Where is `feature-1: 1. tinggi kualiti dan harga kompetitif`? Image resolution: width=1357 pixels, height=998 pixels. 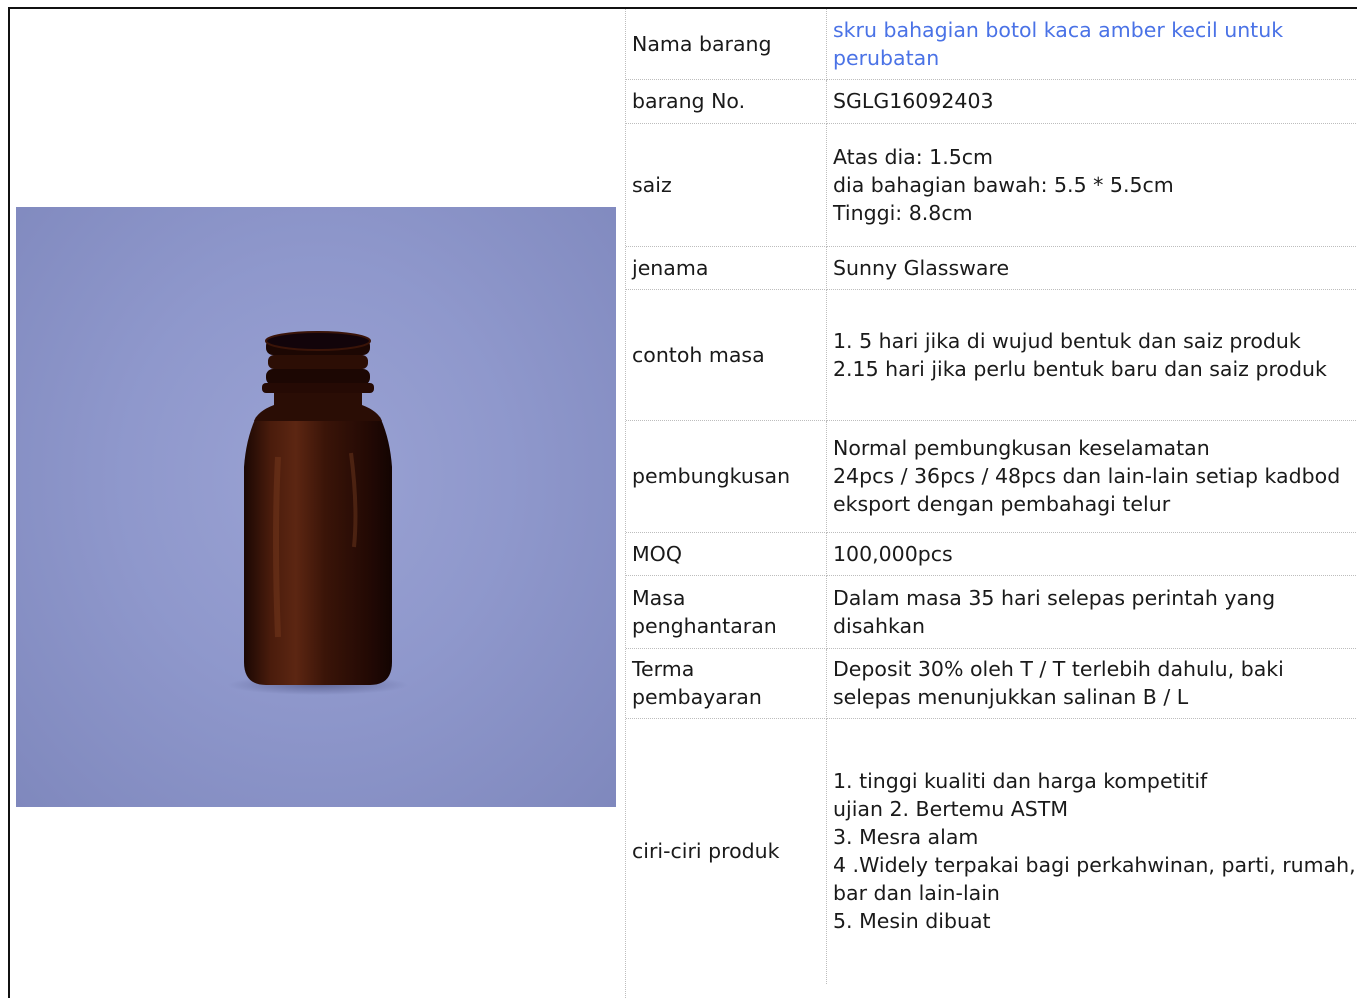
feature-1: 1. tinggi kualiti dan harga kompetitif is located at coordinates (1020, 781).